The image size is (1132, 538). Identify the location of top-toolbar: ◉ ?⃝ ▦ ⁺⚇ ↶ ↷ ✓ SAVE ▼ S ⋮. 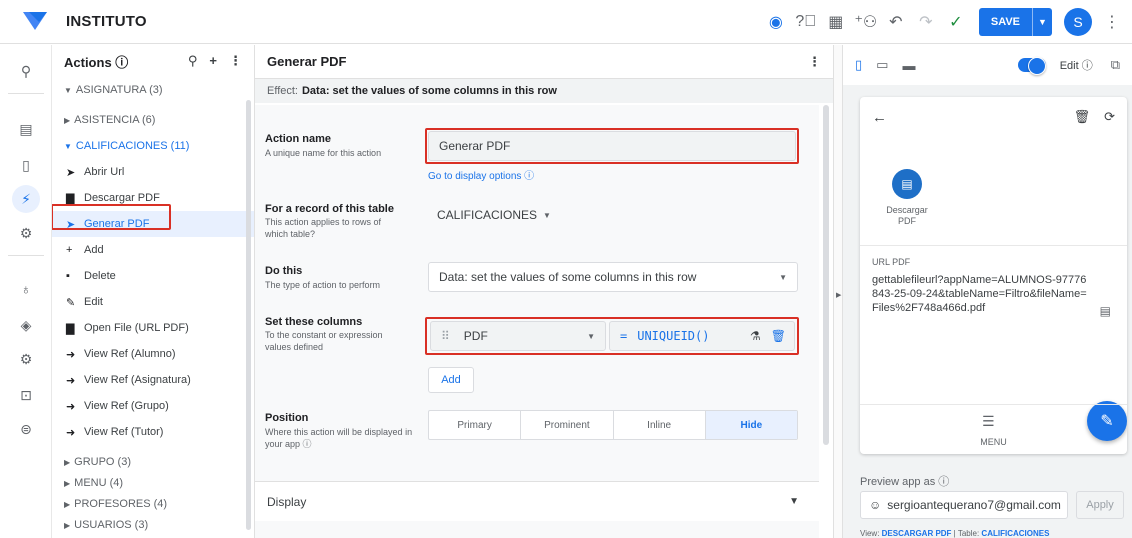
(946, 22).